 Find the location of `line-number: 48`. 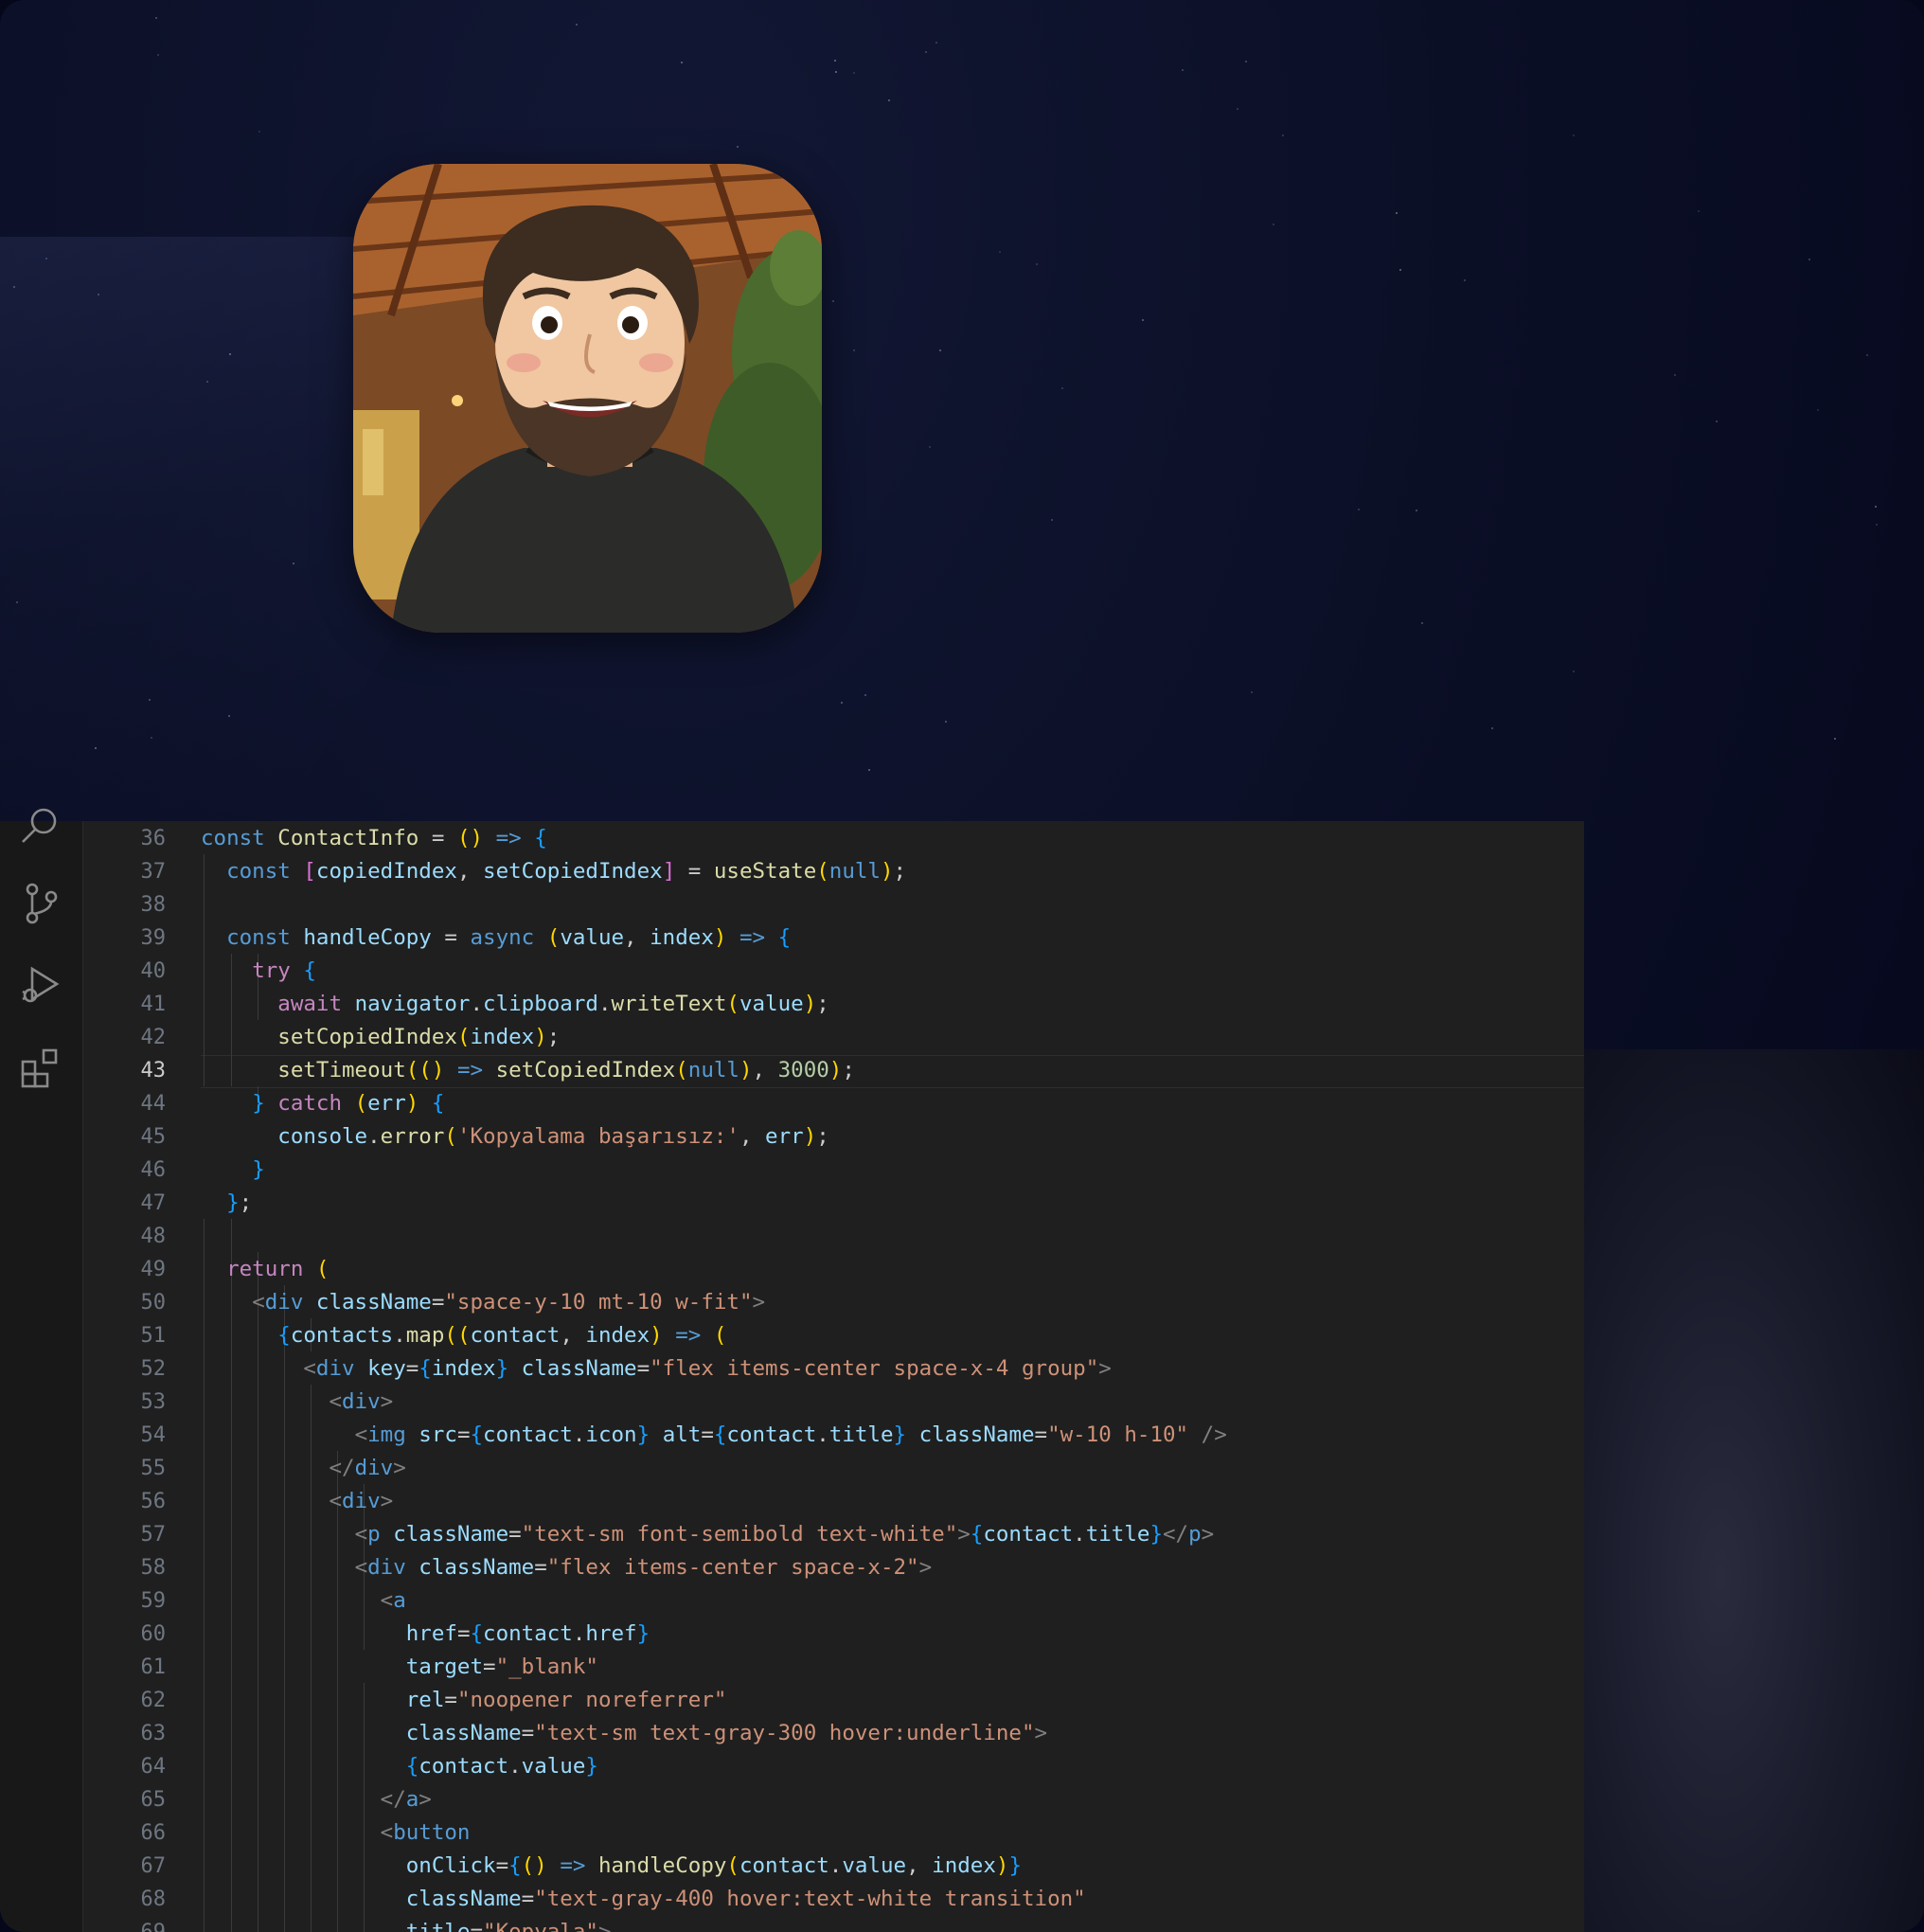

line-number: 48 is located at coordinates (153, 1236).